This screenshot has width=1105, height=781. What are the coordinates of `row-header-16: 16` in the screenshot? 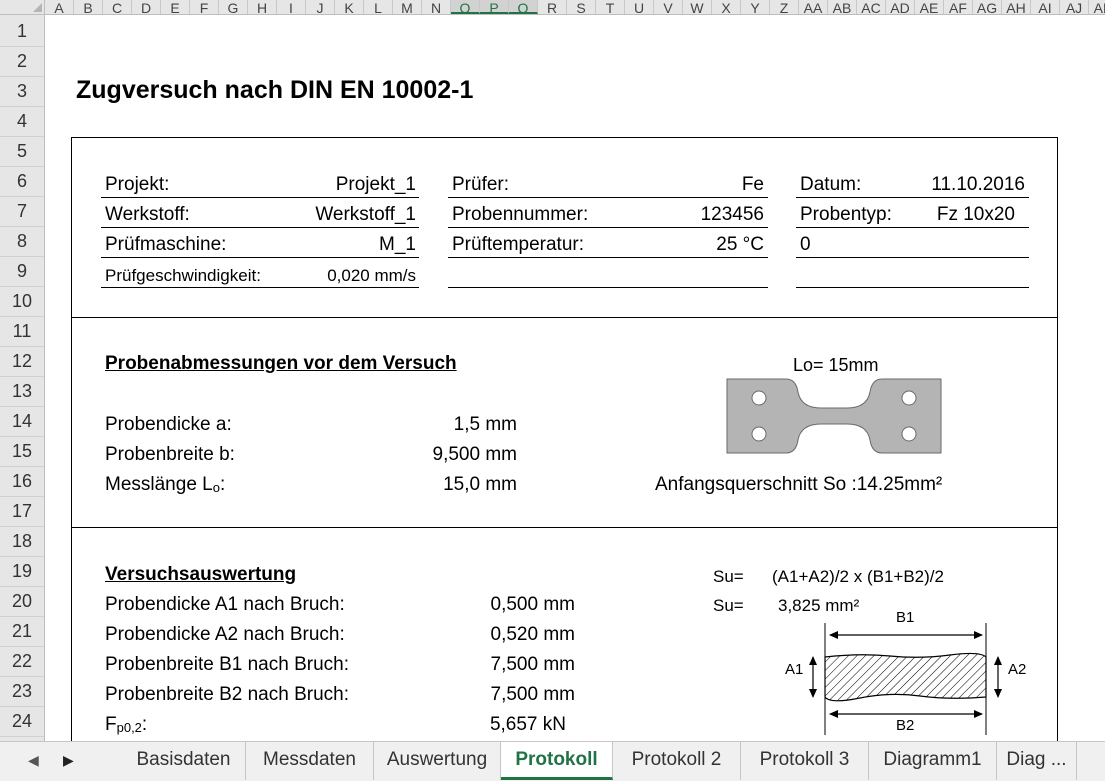 It's located at (22, 482).